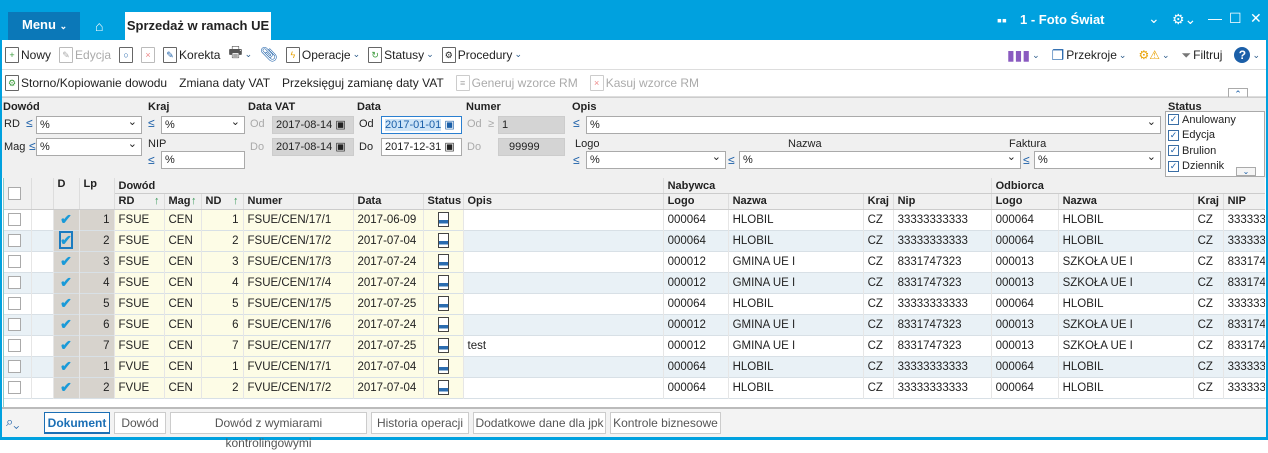 This screenshot has width=1268, height=453. Describe the element at coordinates (198, 26) in the screenshot. I see `tab-sprzedaz-ue: Sprzedaż w ramach UE` at that location.